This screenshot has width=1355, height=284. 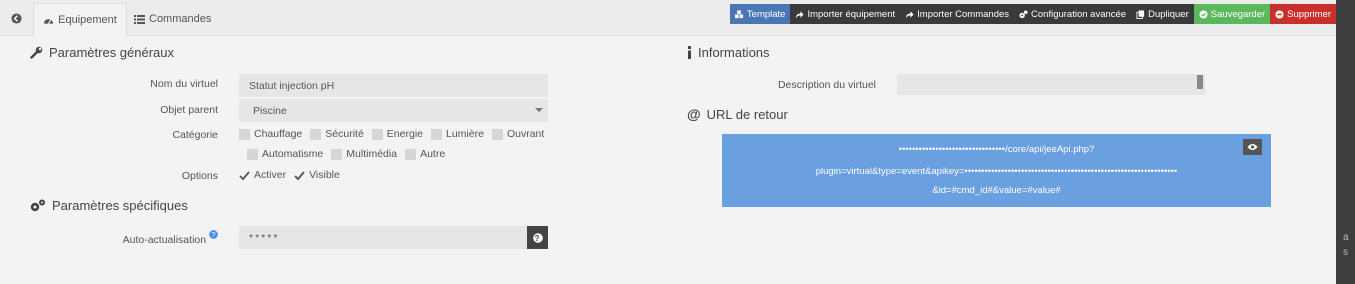 I want to click on template-button: Template, so click(x=760, y=14).